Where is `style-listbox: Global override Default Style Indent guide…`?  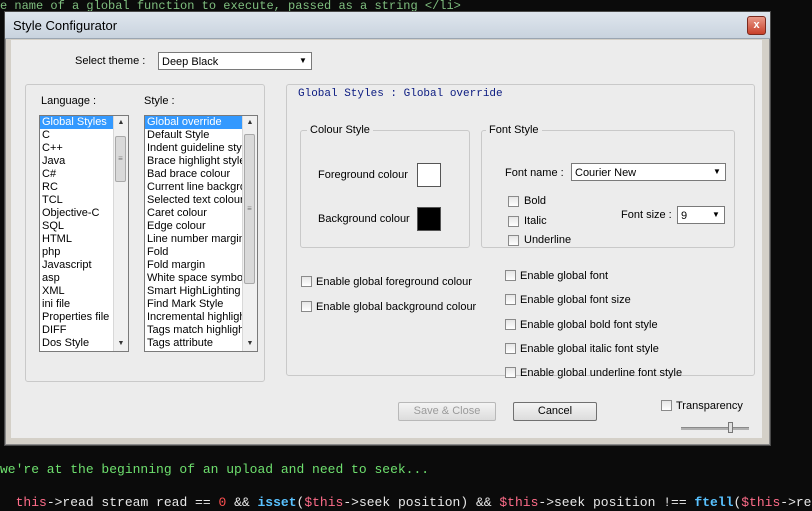
style-listbox: Global override Default Style Indent guide… is located at coordinates (201, 233).